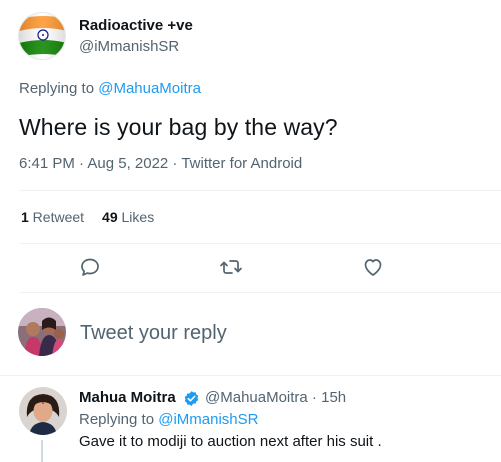 This screenshot has width=501, height=462. What do you see at coordinates (127, 397) in the screenshot?
I see `reply-author-name: Mahua Moitra` at bounding box center [127, 397].